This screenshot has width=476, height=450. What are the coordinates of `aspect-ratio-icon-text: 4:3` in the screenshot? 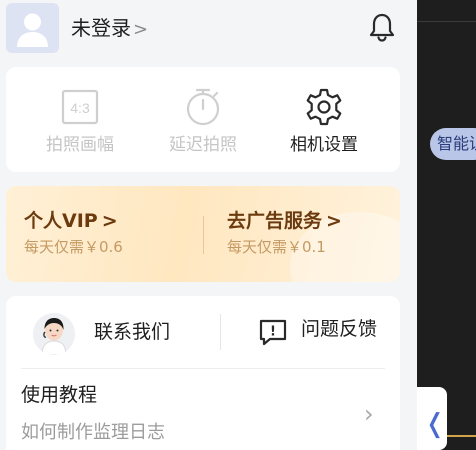 It's located at (80, 108).